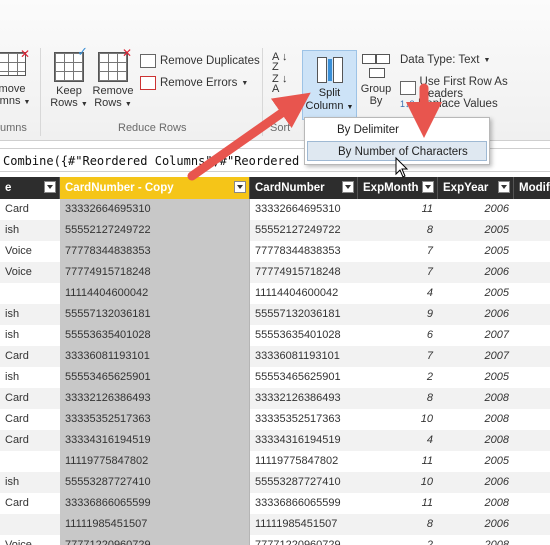 The height and width of the screenshot is (545, 550). Describe the element at coordinates (155, 251) in the screenshot. I see `table-cell: 77778344838353` at that location.